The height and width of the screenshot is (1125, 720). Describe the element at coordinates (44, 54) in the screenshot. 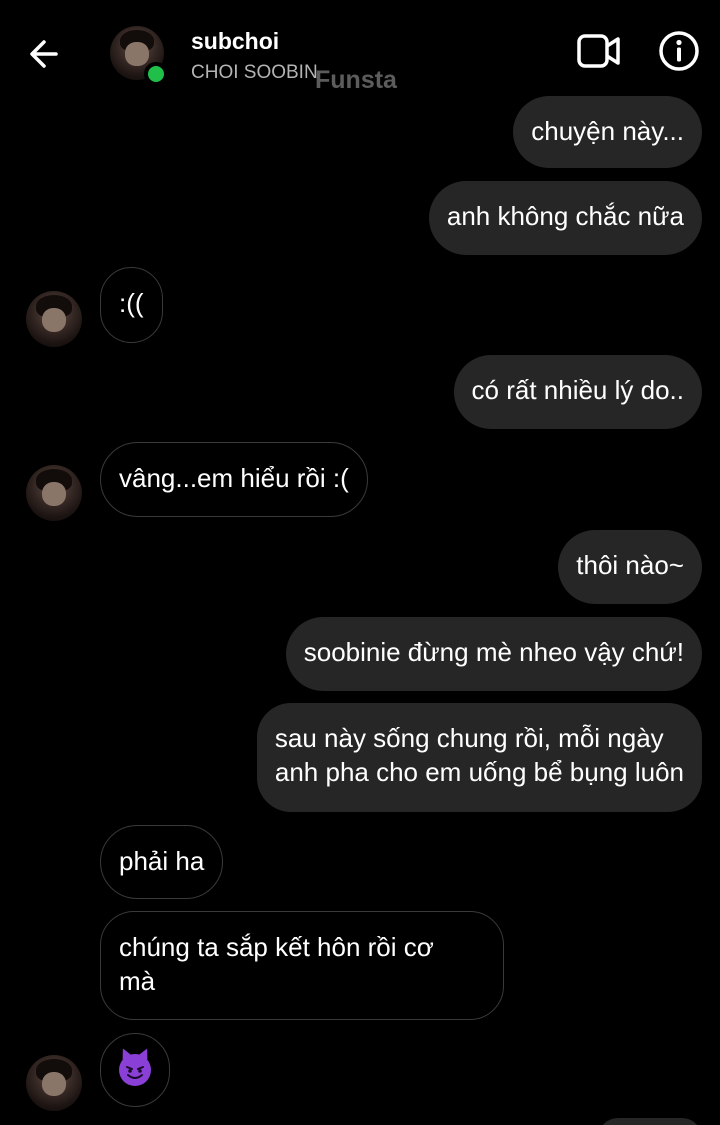

I see `back-arrow-icon` at that location.